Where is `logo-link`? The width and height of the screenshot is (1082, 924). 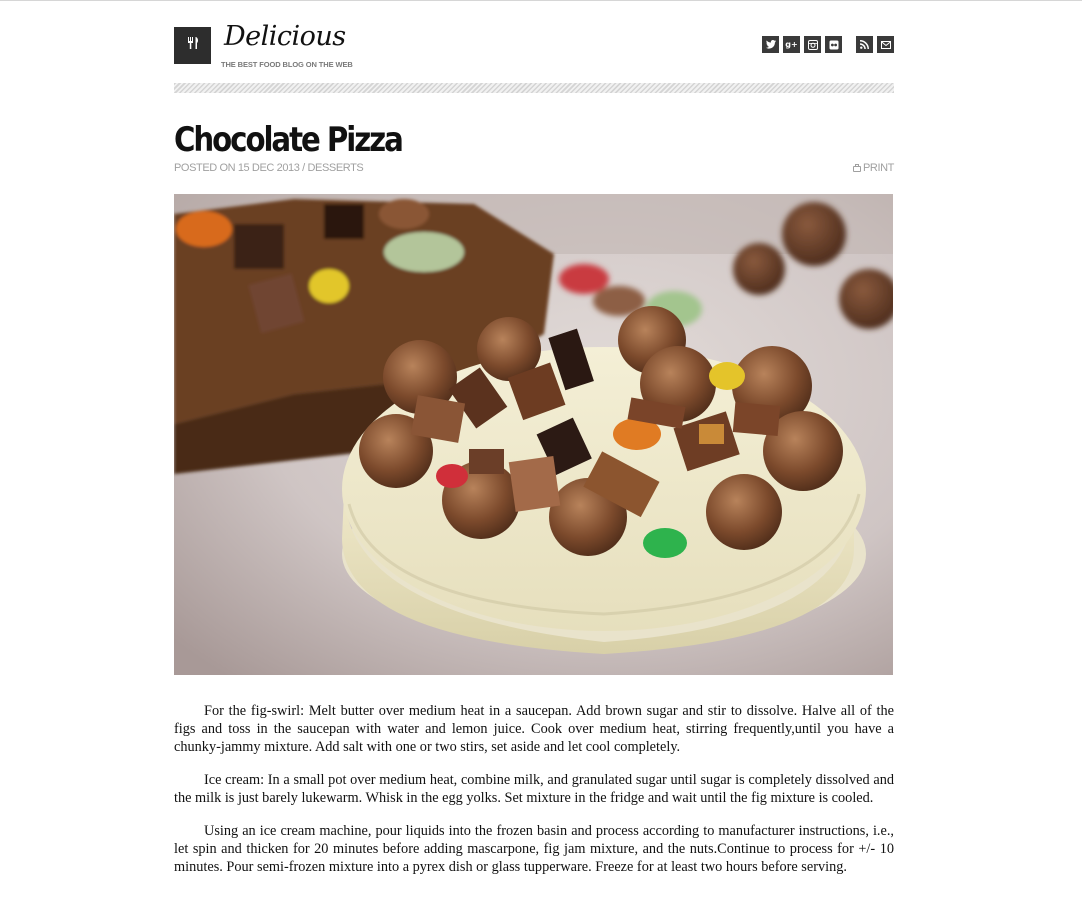
logo-link is located at coordinates (192, 45).